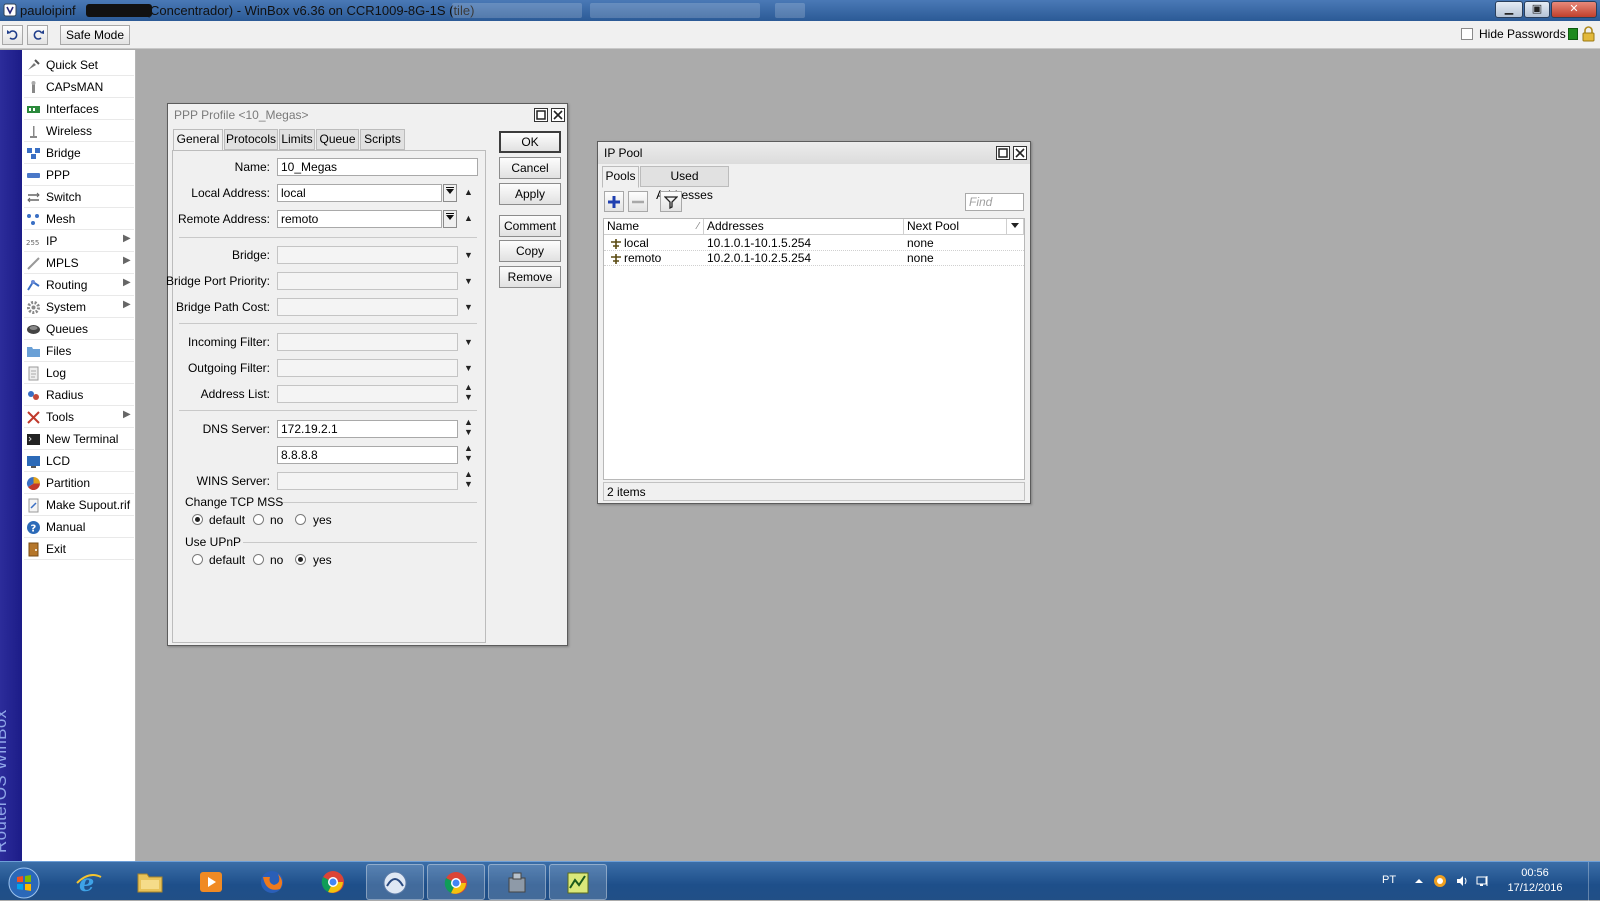 The image size is (1600, 901). Describe the element at coordinates (79, 197) in the screenshot. I see `sidebar-item-switch: Switch` at that location.